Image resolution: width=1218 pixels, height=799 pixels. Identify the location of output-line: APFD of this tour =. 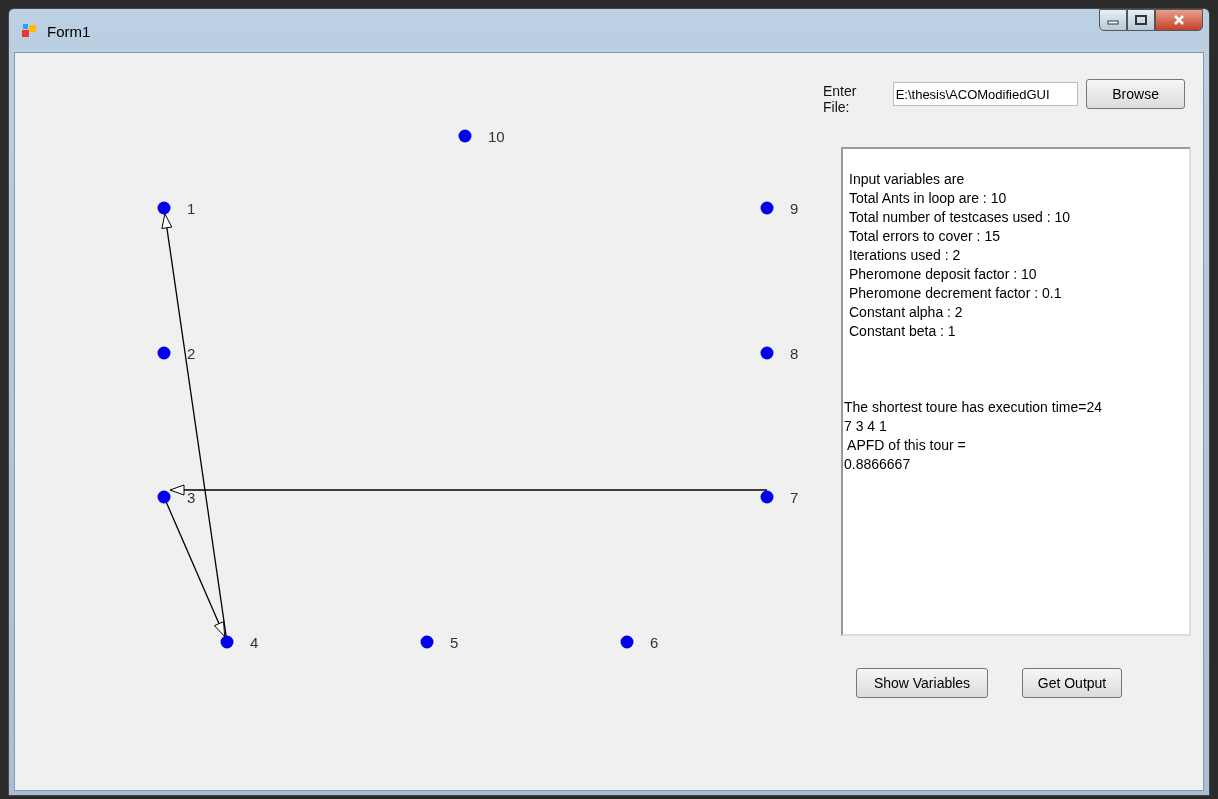
(906, 445).